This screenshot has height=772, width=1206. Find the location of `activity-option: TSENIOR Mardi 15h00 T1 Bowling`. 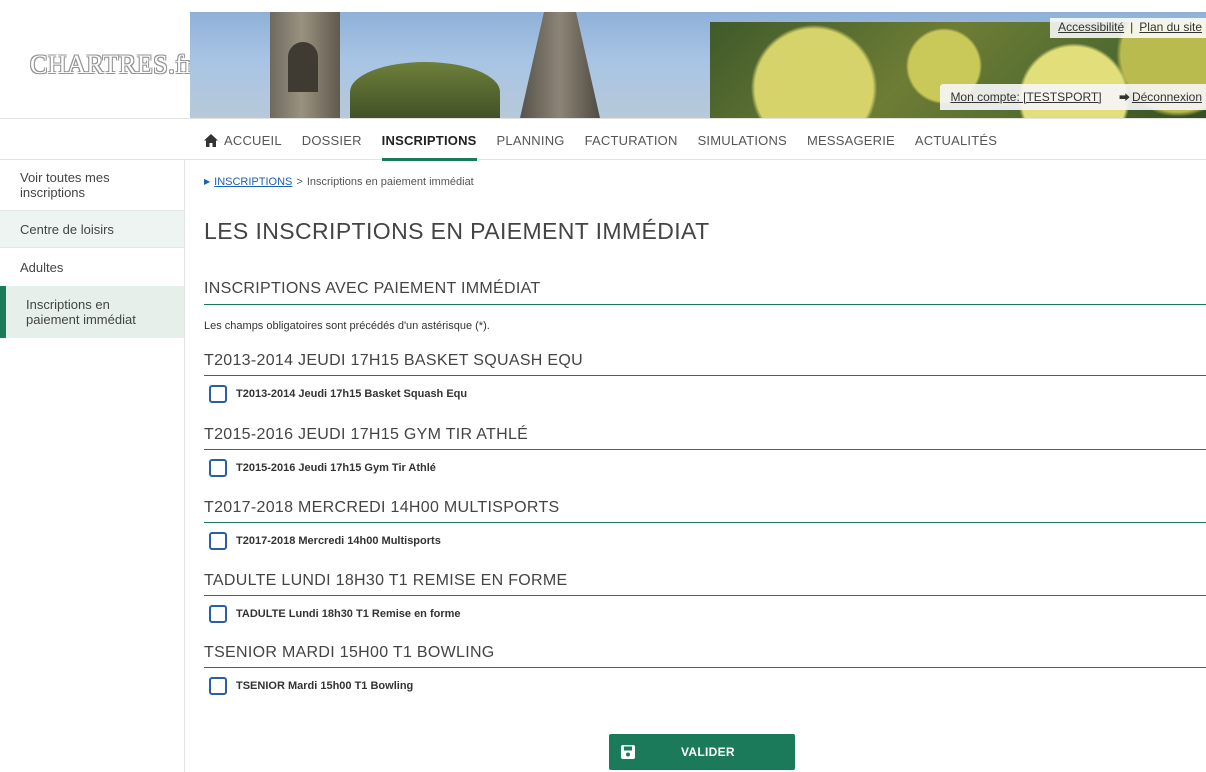

activity-option: TSENIOR Mardi 15h00 T1 Bowling is located at coordinates (705, 686).